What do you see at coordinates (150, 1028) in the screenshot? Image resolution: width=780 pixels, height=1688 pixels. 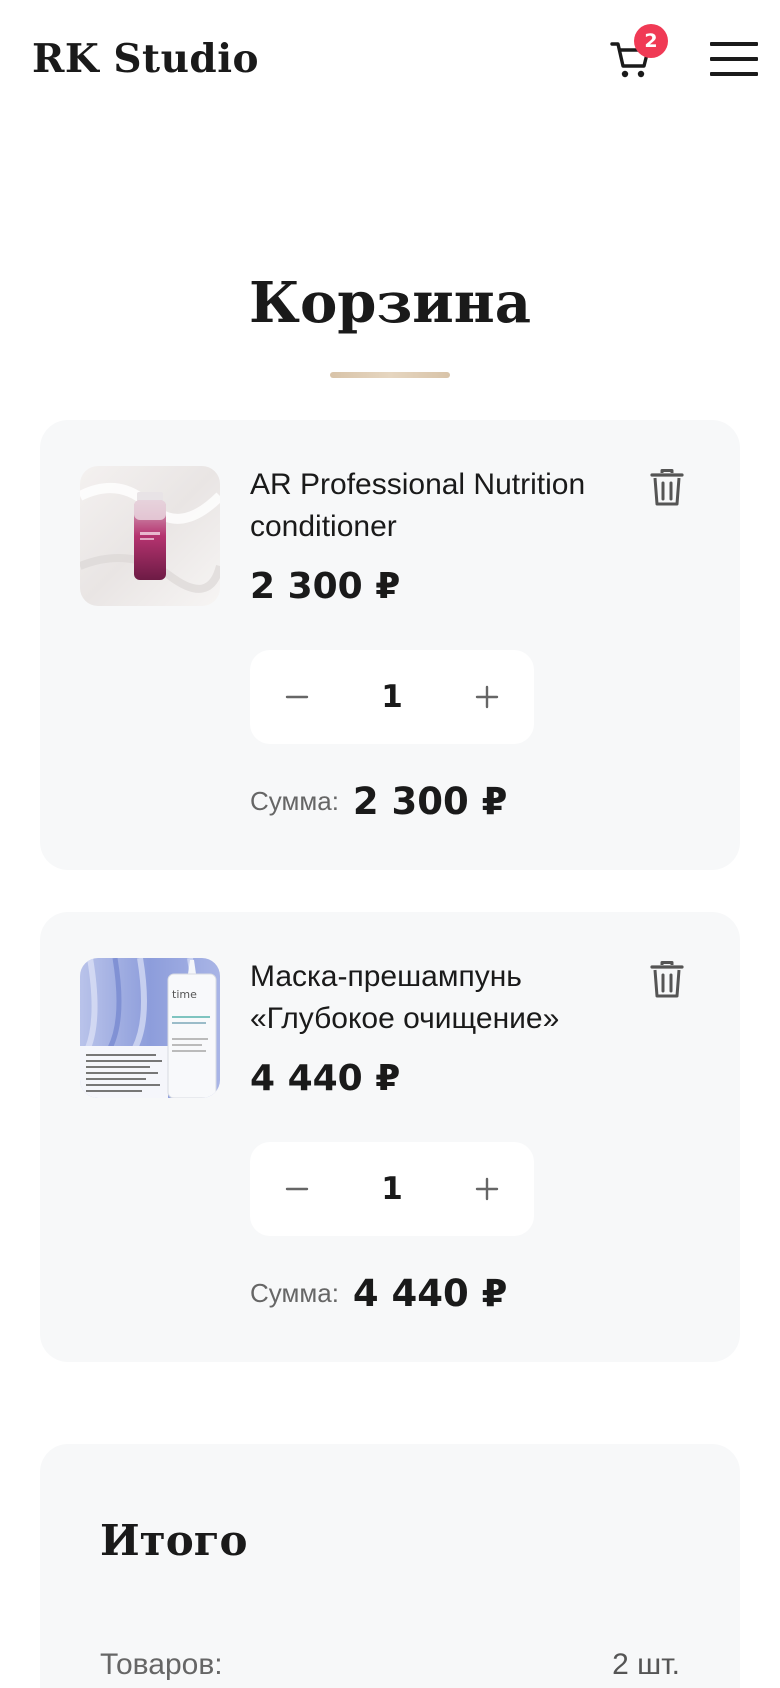 I see `product-image: time` at bounding box center [150, 1028].